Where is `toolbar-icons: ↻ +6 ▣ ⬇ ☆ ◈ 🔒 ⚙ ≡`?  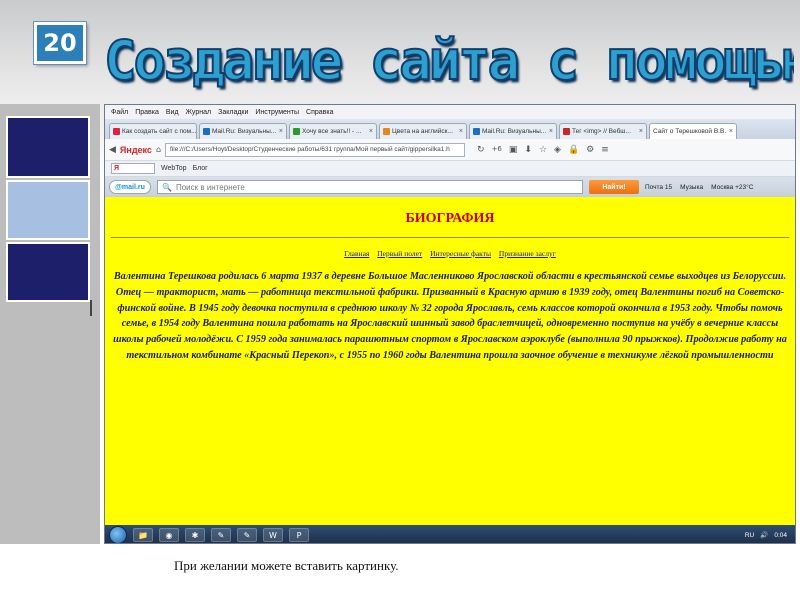 toolbar-icons: ↻ +6 ▣ ⬇ ☆ ◈ 🔒 ⚙ ≡ is located at coordinates (543, 150).